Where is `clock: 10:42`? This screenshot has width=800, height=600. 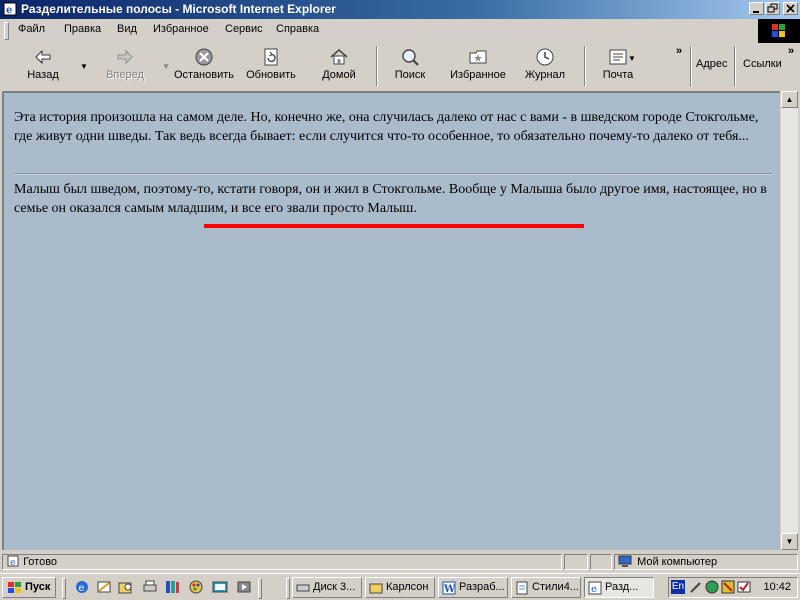
clock: 10:42 is located at coordinates (777, 587).